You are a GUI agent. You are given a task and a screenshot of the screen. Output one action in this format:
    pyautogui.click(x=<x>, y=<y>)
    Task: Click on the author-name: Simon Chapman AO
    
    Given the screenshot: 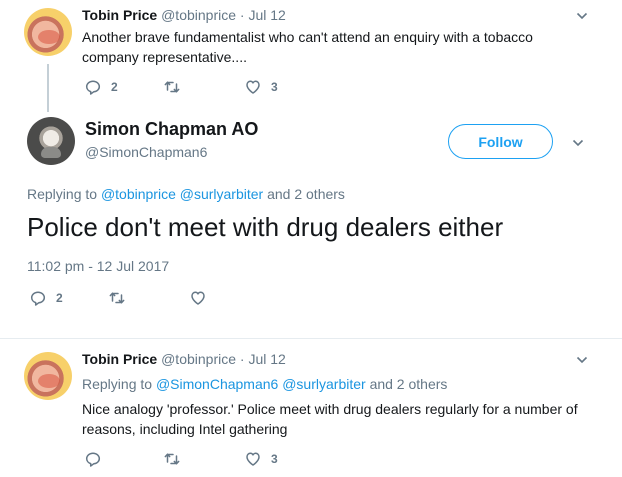 What is the action you would take?
    pyautogui.click(x=171, y=129)
    